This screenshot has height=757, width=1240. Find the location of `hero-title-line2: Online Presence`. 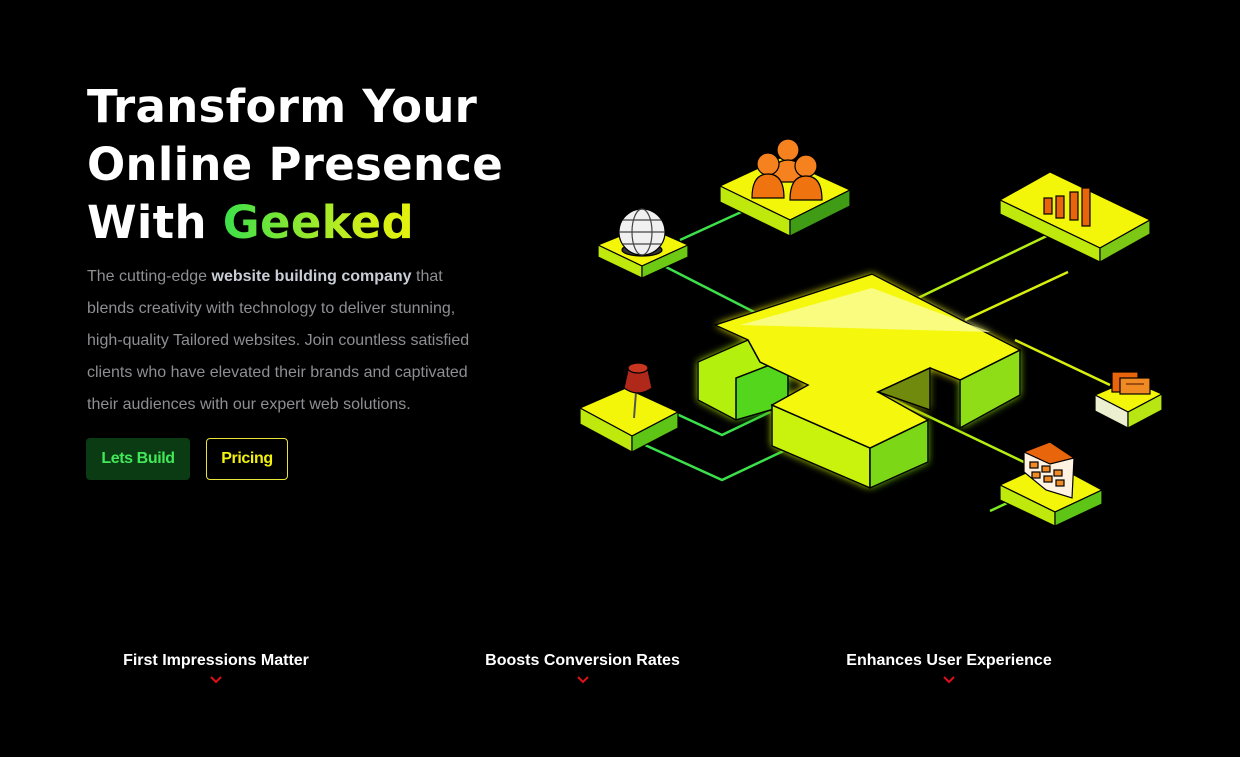

hero-title-line2: Online Presence is located at coordinates (295, 164).